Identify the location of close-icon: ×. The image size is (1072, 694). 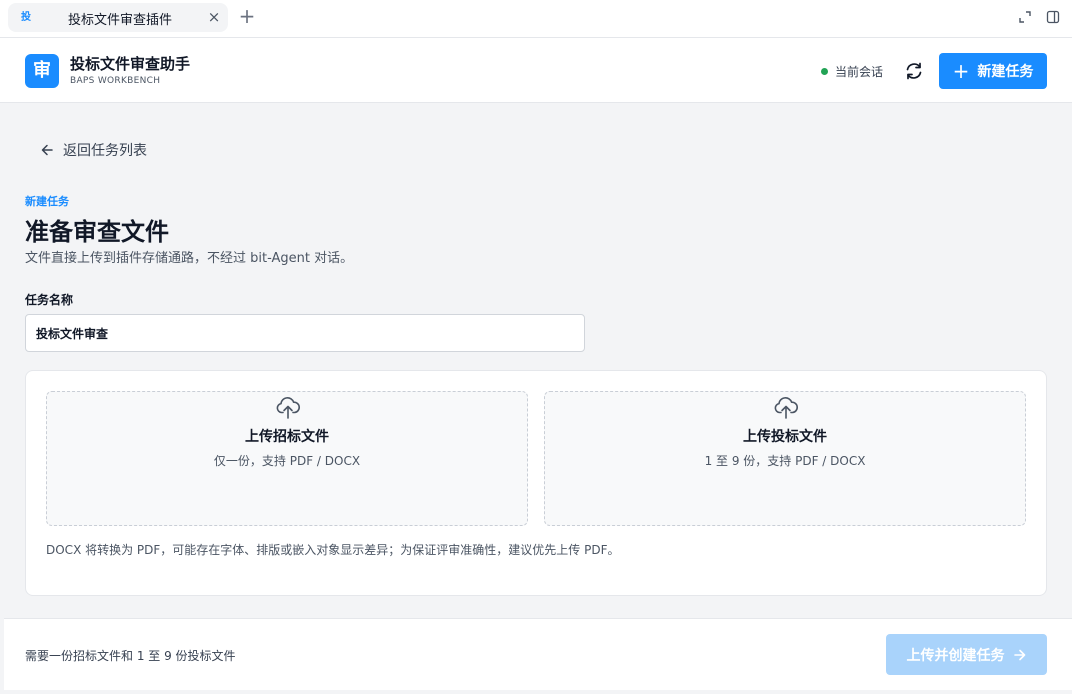
(214, 17).